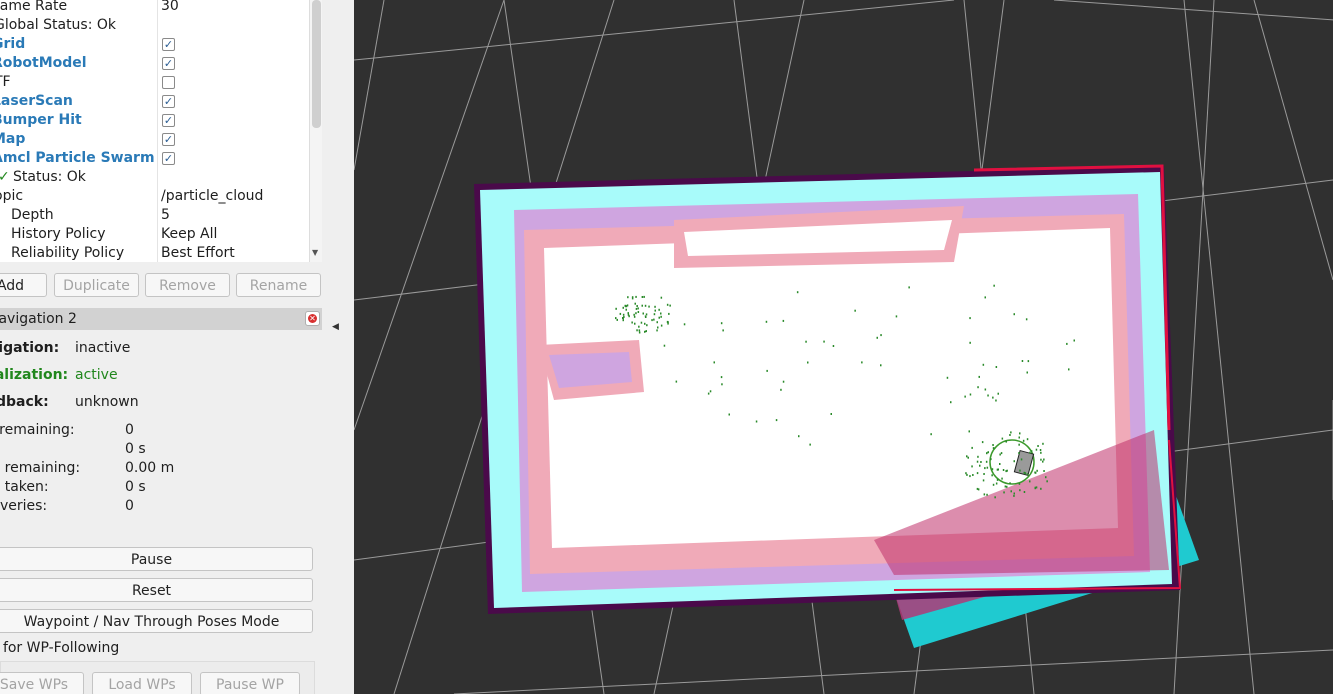 This screenshot has width=1333, height=694. I want to click on display-enable-checkbox, so click(168, 82).